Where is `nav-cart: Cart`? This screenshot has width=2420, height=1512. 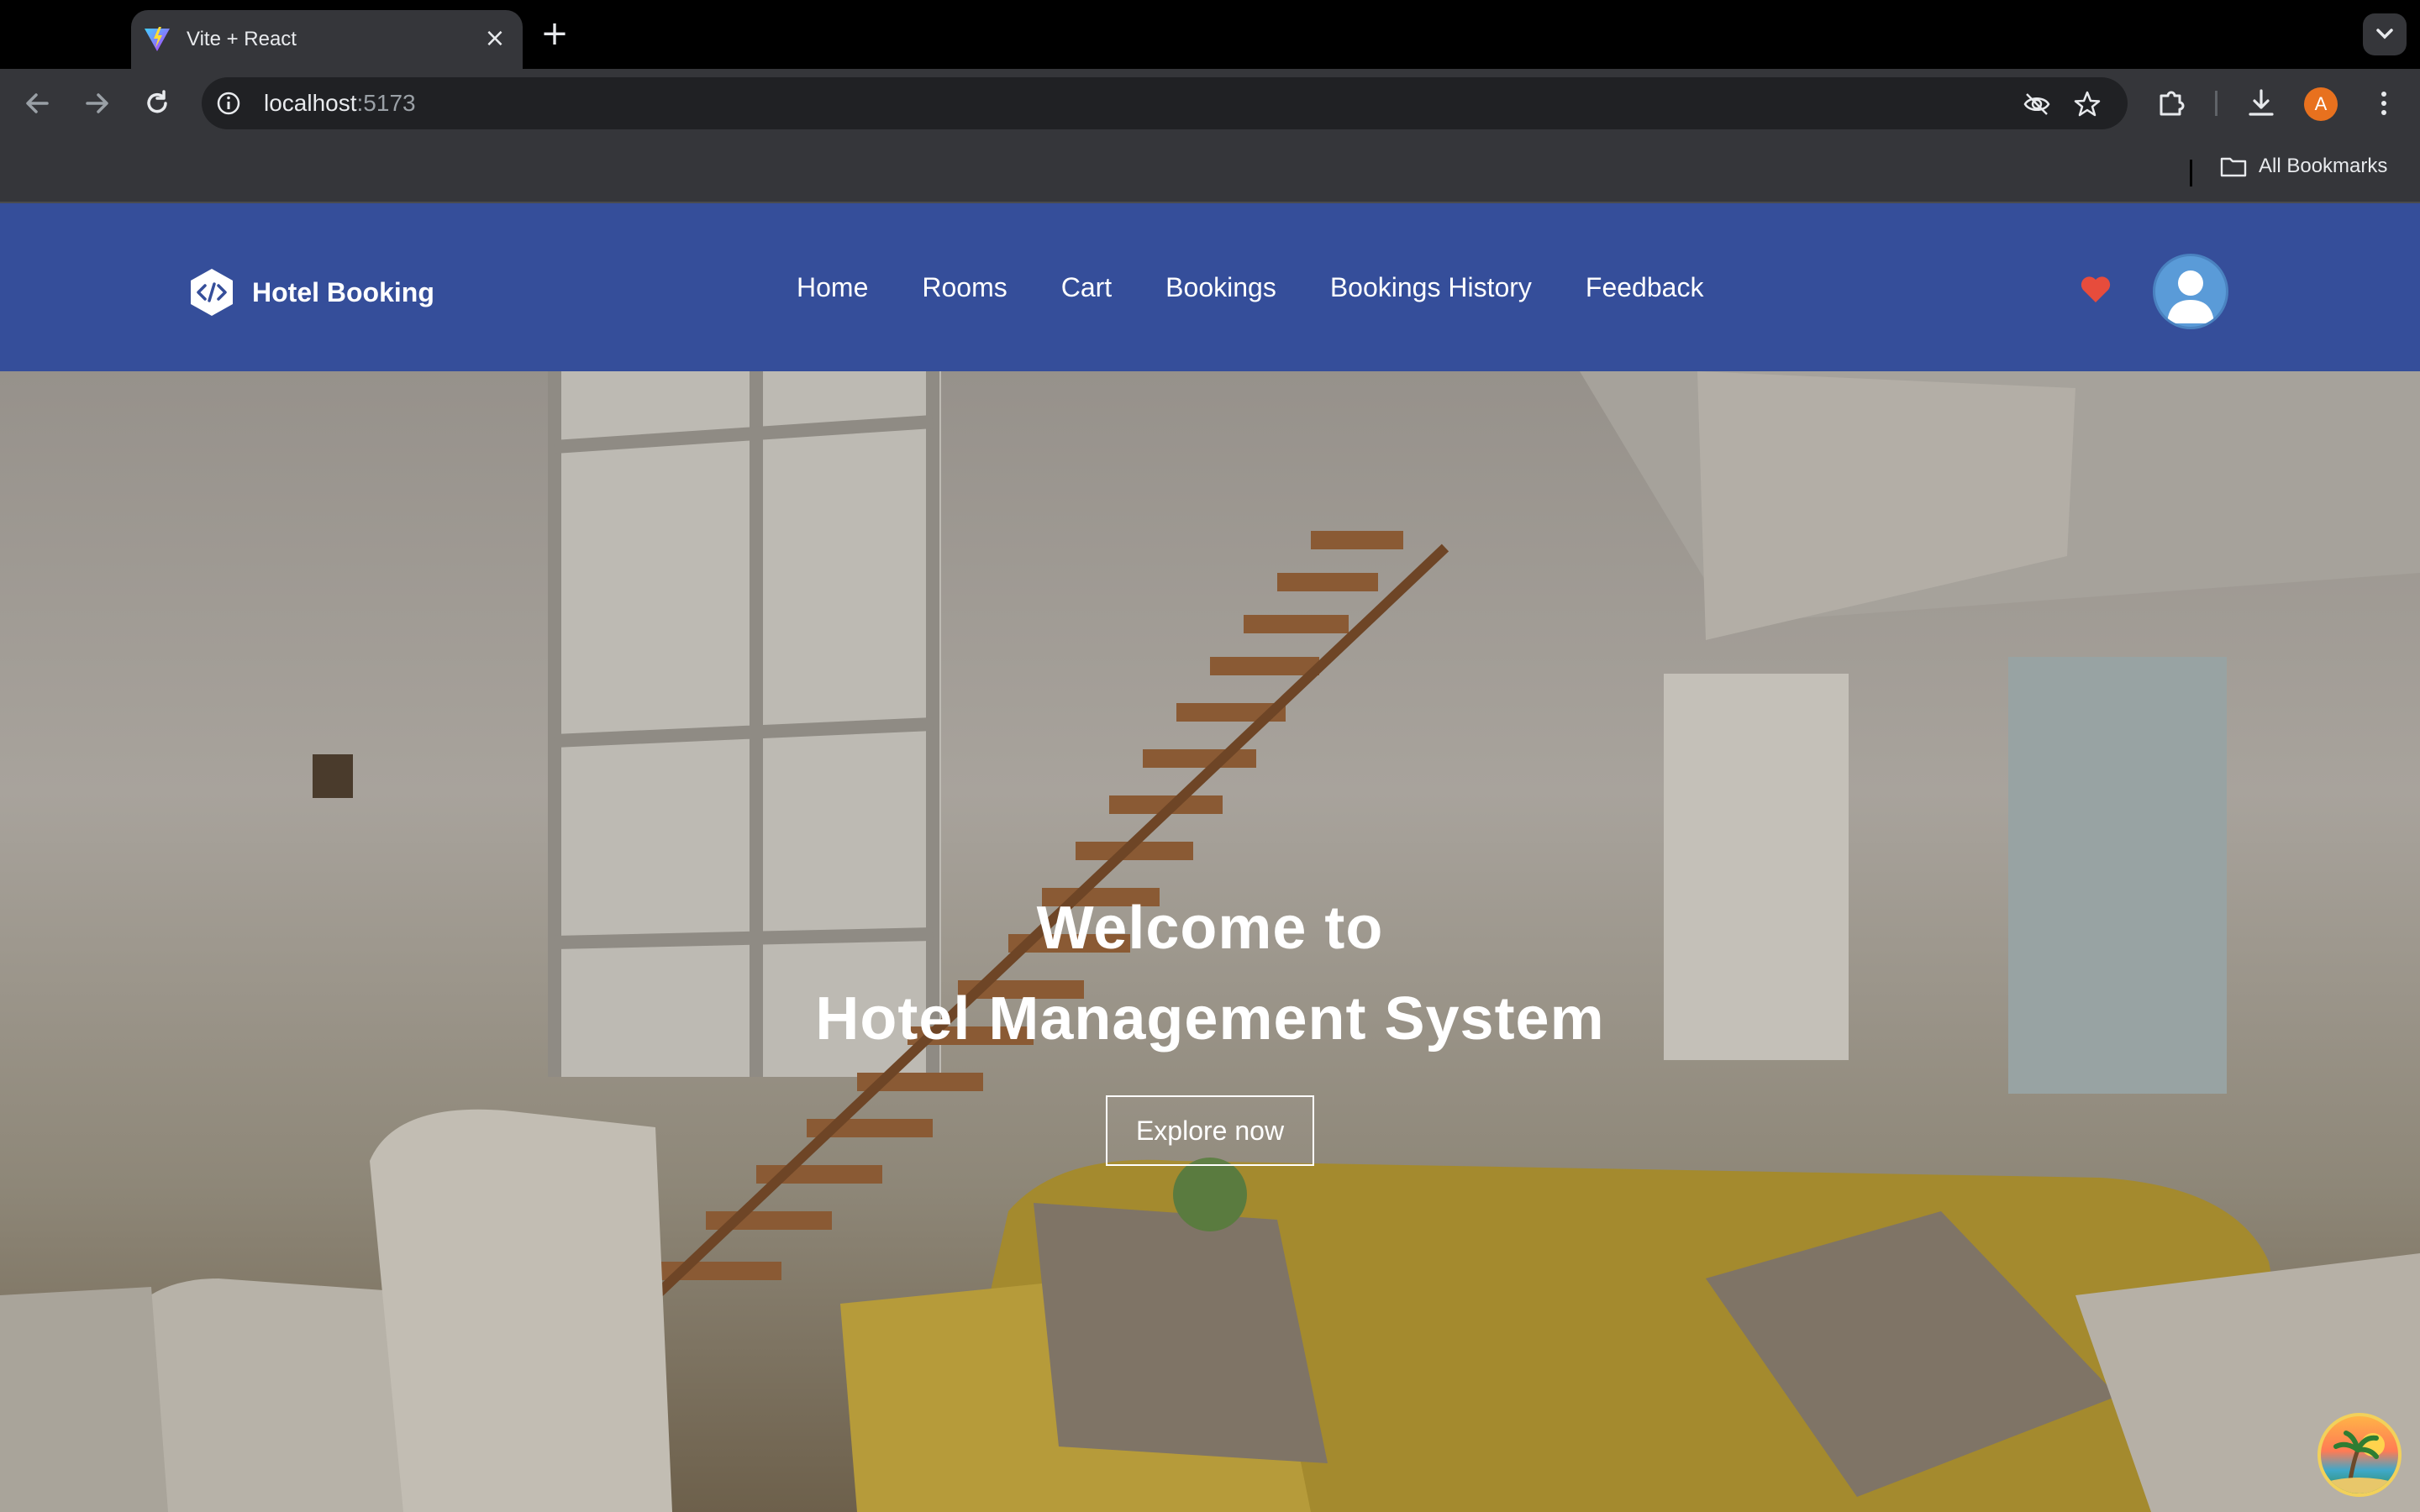
nav-cart: Cart is located at coordinates (1086, 287).